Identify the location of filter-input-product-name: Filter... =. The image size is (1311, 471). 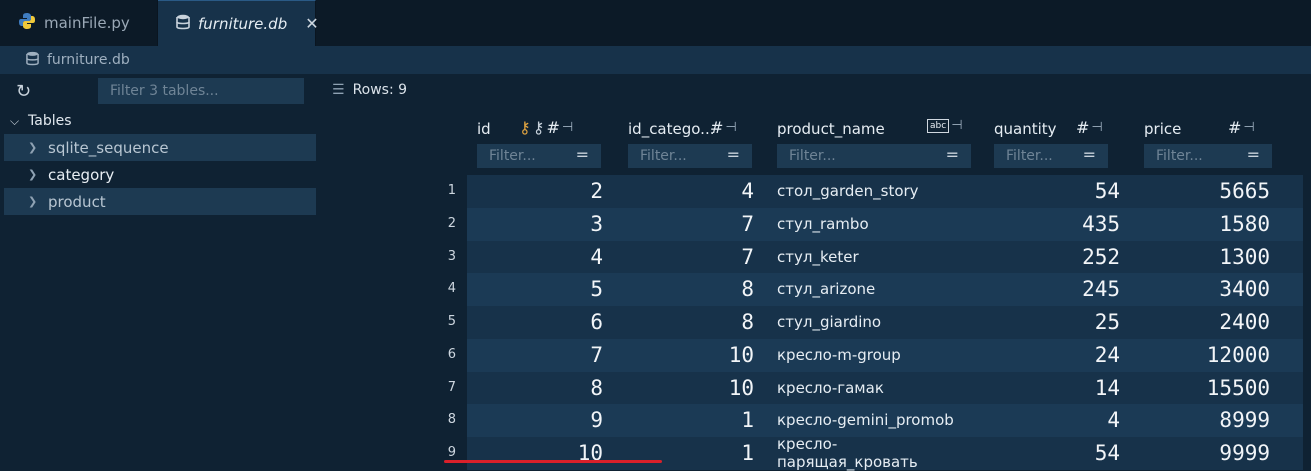
(874, 156).